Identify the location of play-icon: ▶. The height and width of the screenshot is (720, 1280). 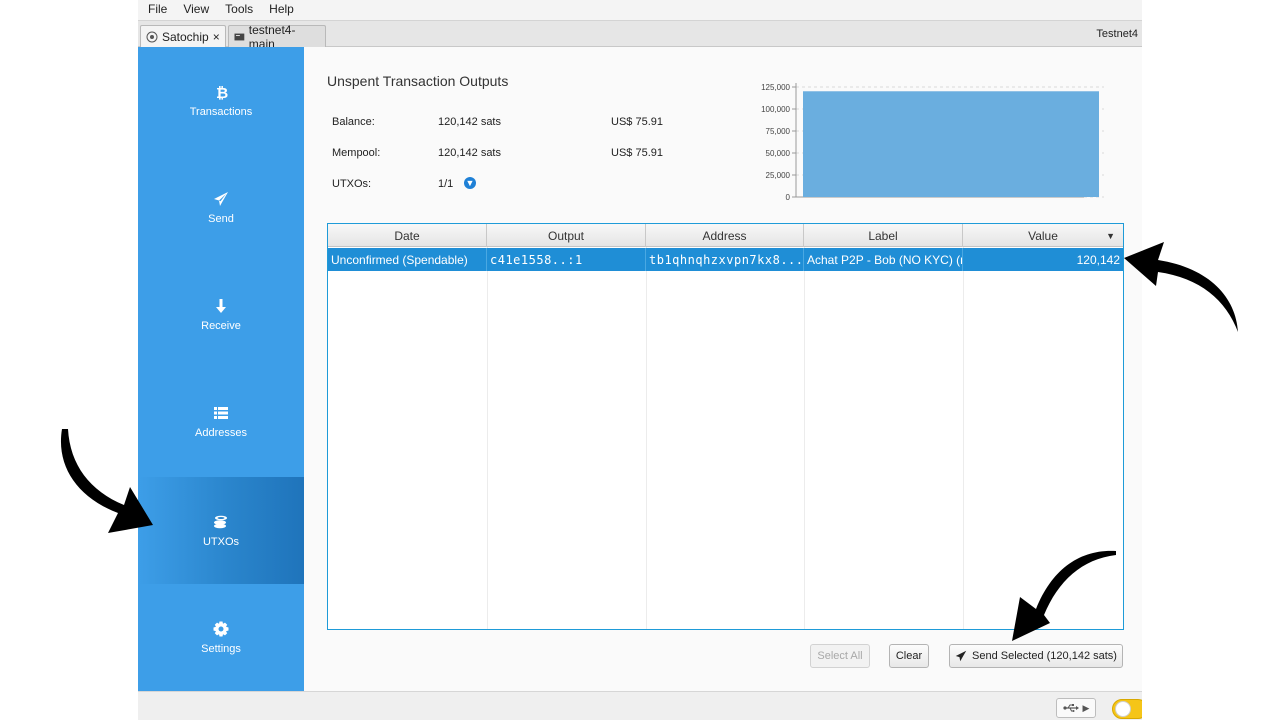
(1086, 707).